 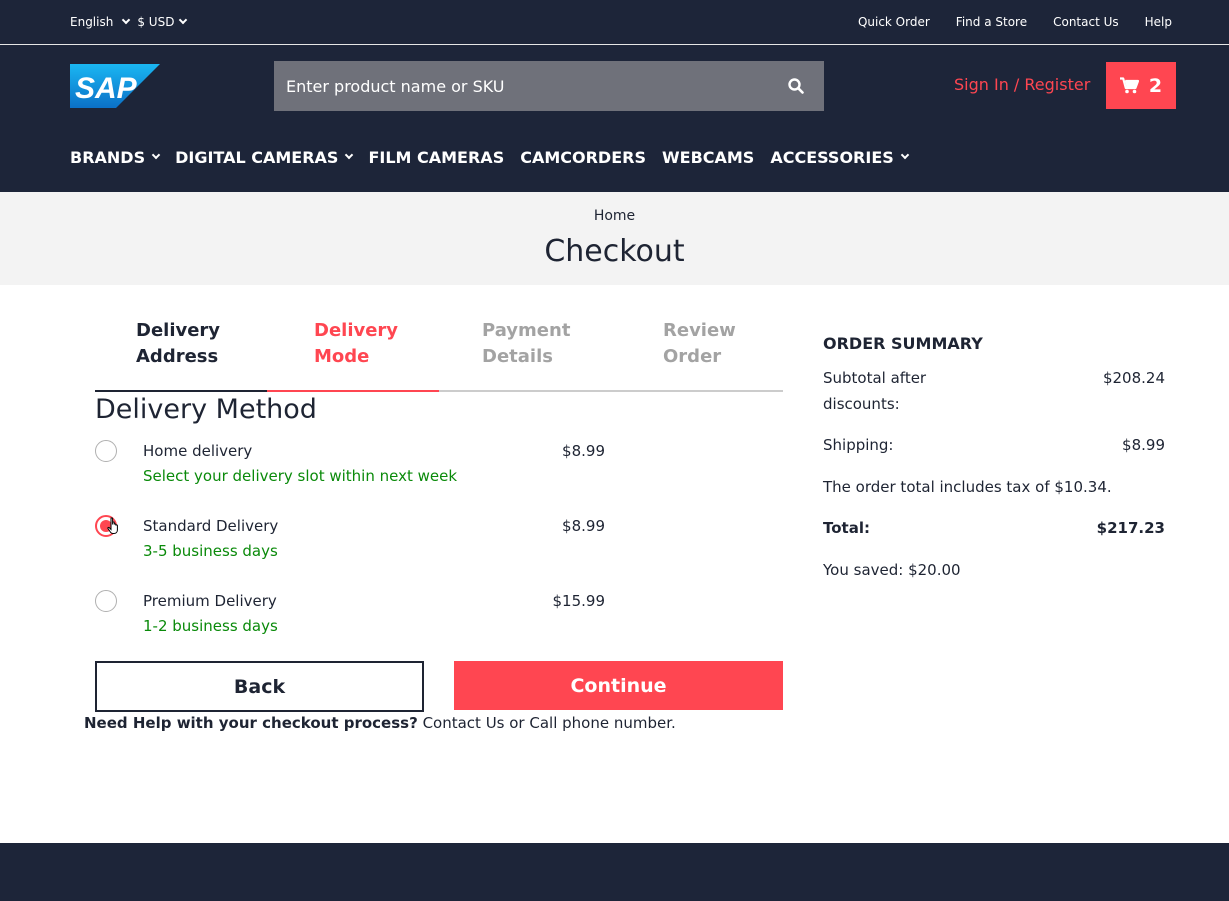 What do you see at coordinates (1086, 22) in the screenshot?
I see `contact-us-link: Contact Us` at bounding box center [1086, 22].